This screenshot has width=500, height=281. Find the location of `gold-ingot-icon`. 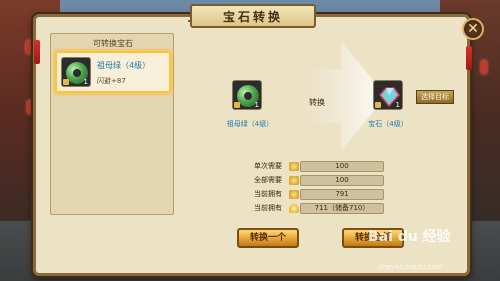

gold-ingot-icon is located at coordinates (294, 208).